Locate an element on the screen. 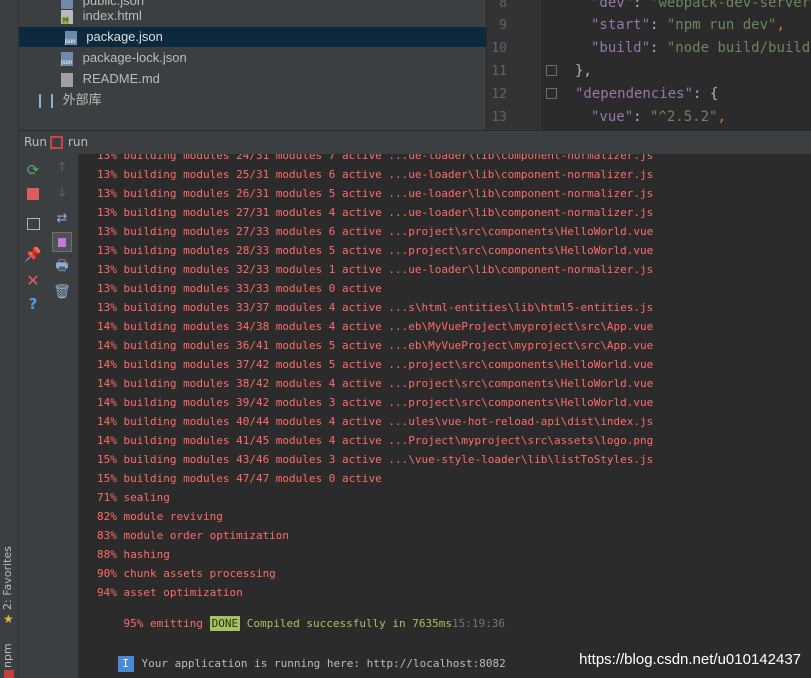 The height and width of the screenshot is (678, 811). line-number: 11 is located at coordinates (499, 71).